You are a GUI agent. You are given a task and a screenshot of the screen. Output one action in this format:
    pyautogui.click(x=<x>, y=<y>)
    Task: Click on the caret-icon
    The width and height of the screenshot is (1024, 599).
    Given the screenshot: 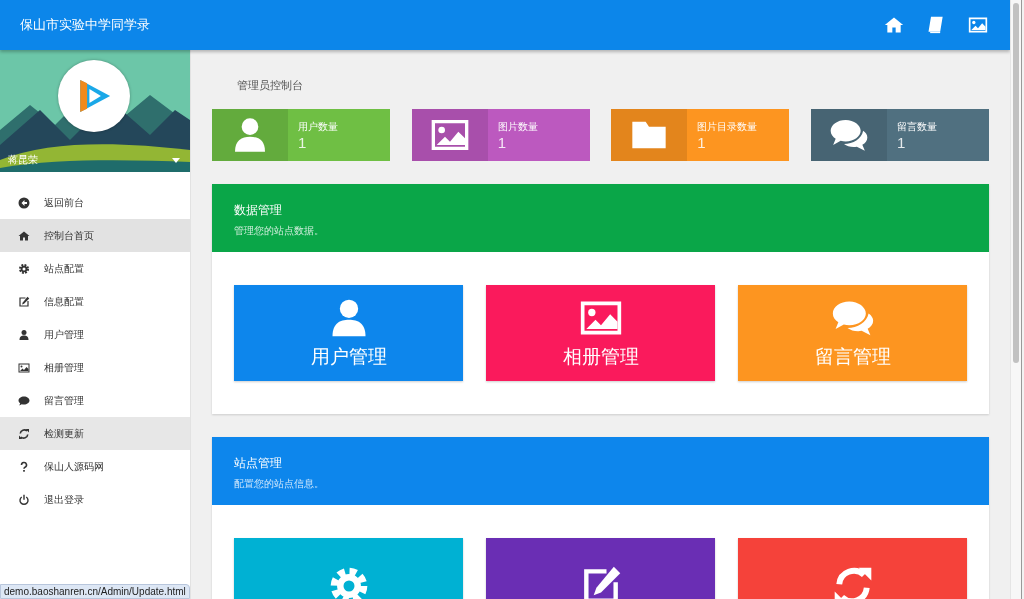 What is the action you would take?
    pyautogui.click(x=176, y=160)
    